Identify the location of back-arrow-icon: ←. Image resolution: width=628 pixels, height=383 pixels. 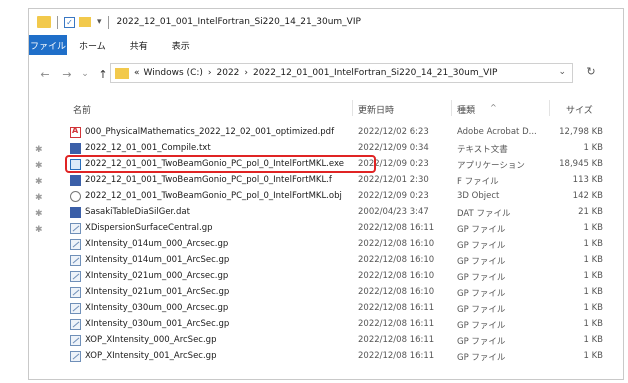
(45, 74).